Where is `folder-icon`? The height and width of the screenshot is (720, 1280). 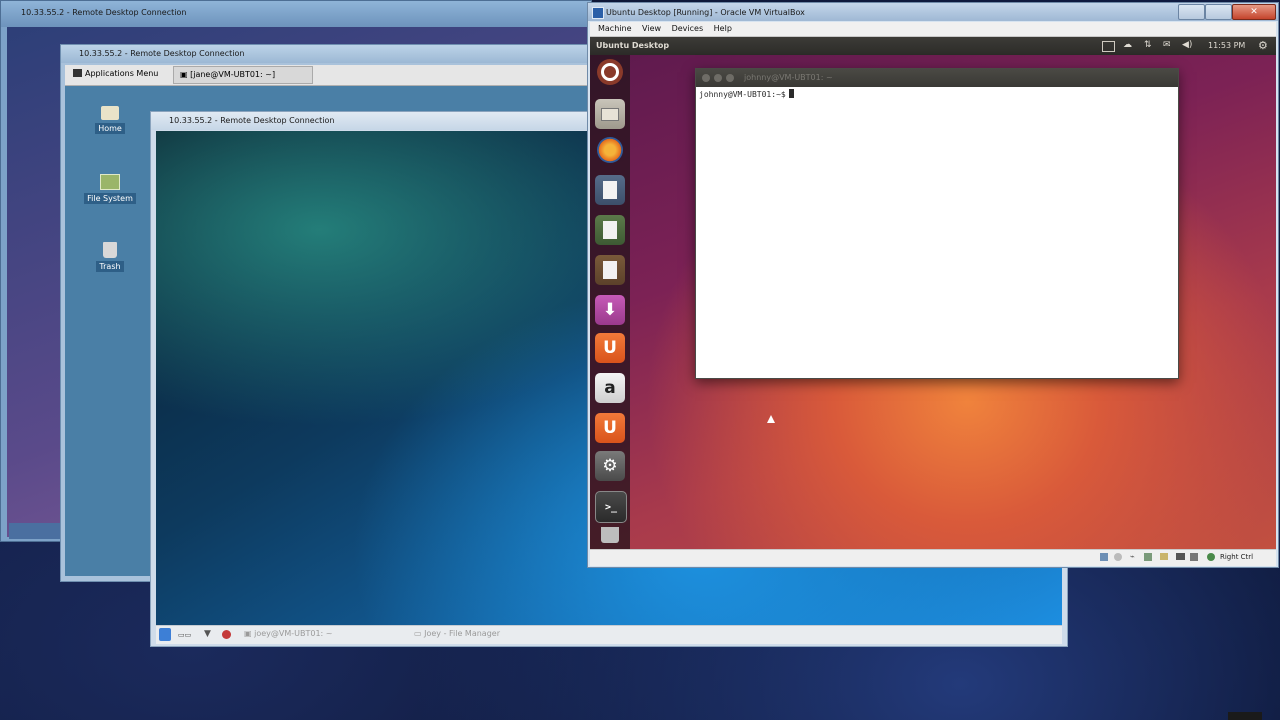 folder-icon is located at coordinates (110, 113).